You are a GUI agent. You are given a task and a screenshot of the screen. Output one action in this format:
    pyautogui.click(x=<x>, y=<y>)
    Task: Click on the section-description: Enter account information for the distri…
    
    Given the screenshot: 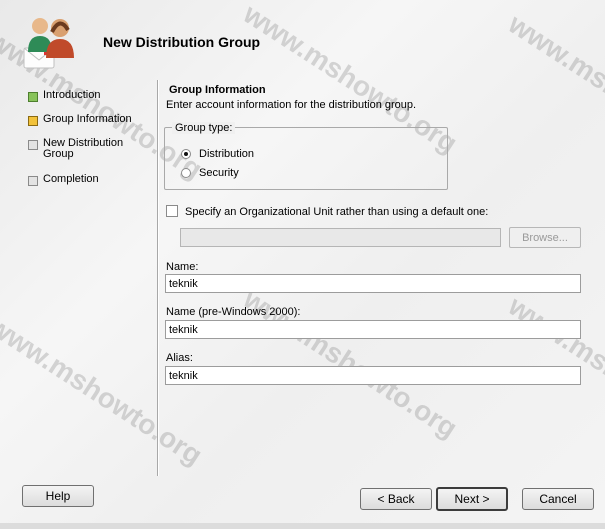 What is the action you would take?
    pyautogui.click(x=291, y=105)
    